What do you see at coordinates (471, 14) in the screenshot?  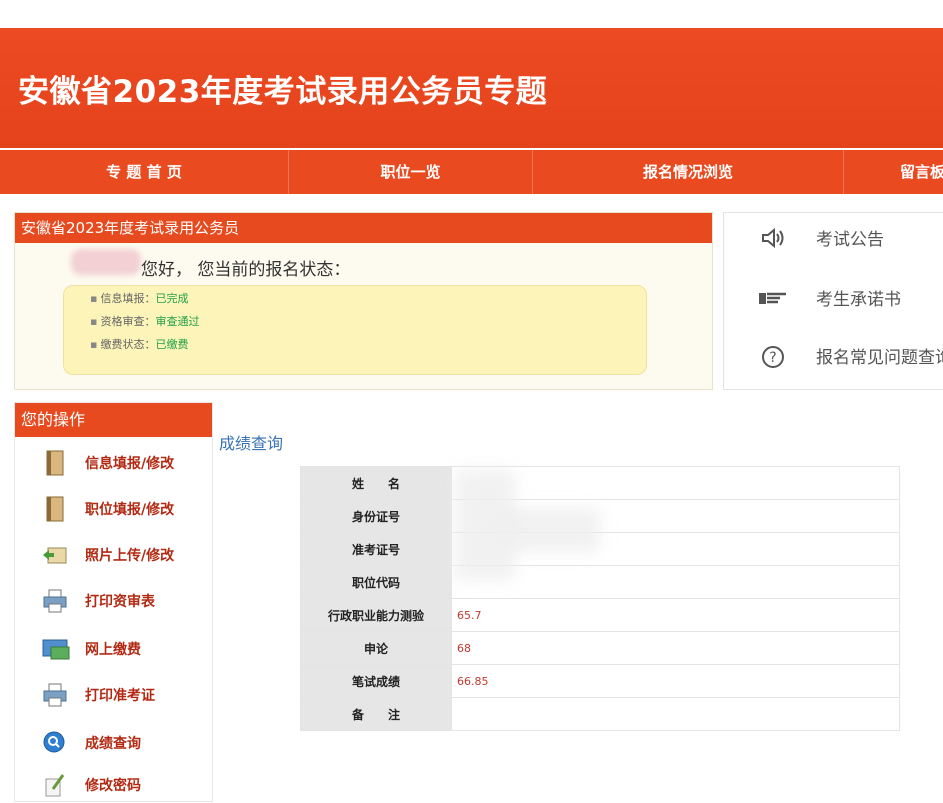 I see `top-spacer` at bounding box center [471, 14].